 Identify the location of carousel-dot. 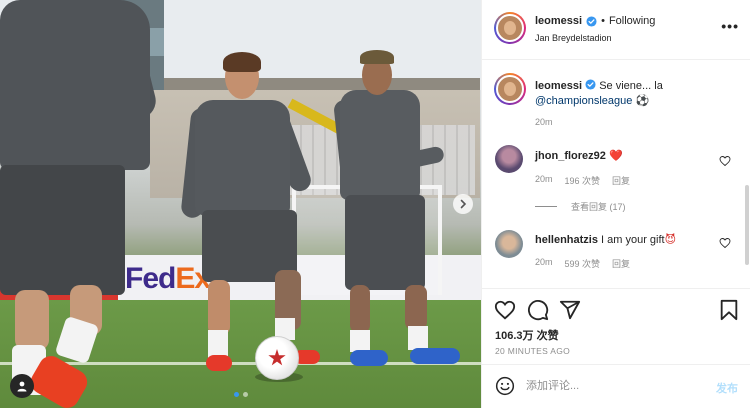
(245, 394).